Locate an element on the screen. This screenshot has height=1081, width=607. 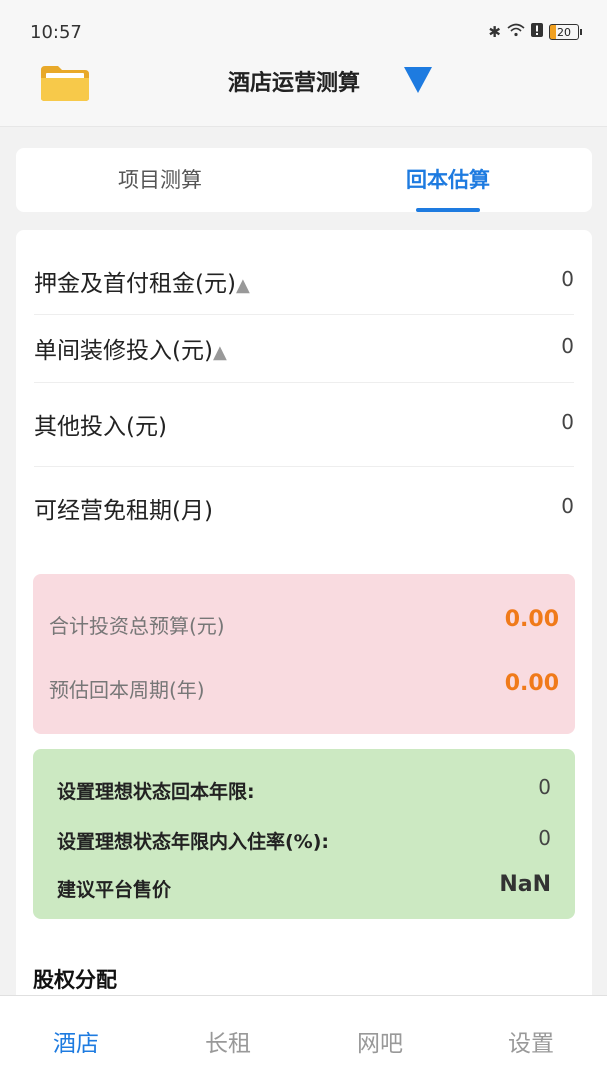
suggested-price-label: 建议平台售价 is located at coordinates (114, 890).